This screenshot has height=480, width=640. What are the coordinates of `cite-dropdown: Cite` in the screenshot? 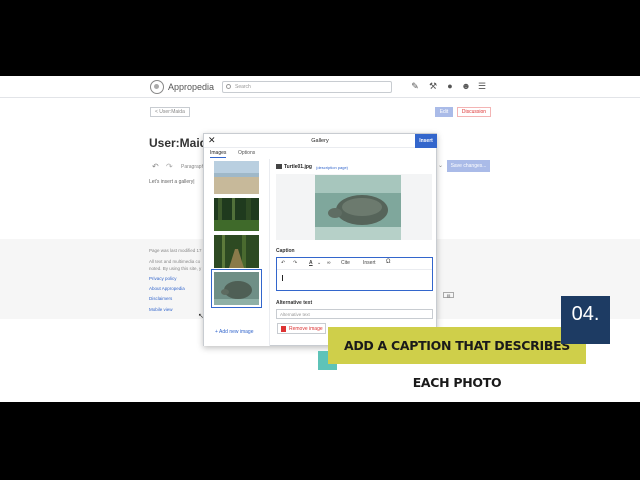 It's located at (345, 263).